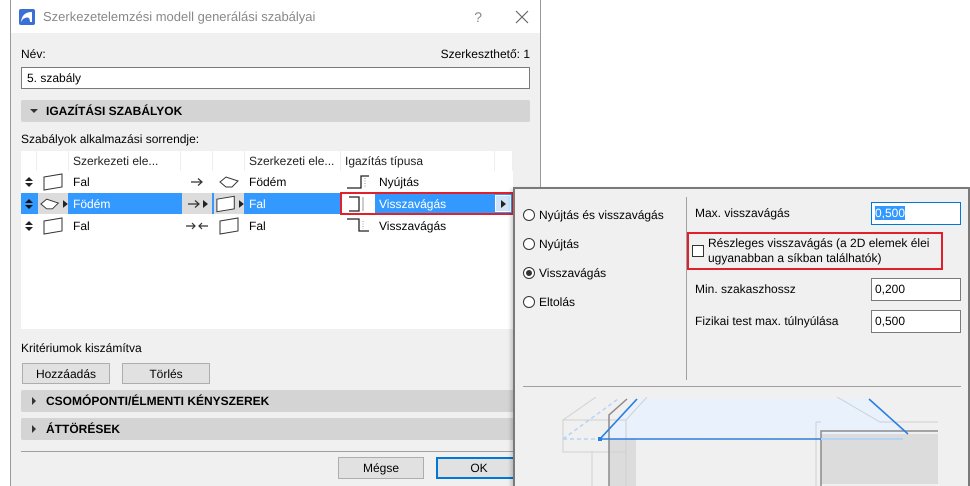 The height and width of the screenshot is (486, 970). Describe the element at coordinates (564, 273) in the screenshot. I see `radio-option: Visszavágás` at that location.